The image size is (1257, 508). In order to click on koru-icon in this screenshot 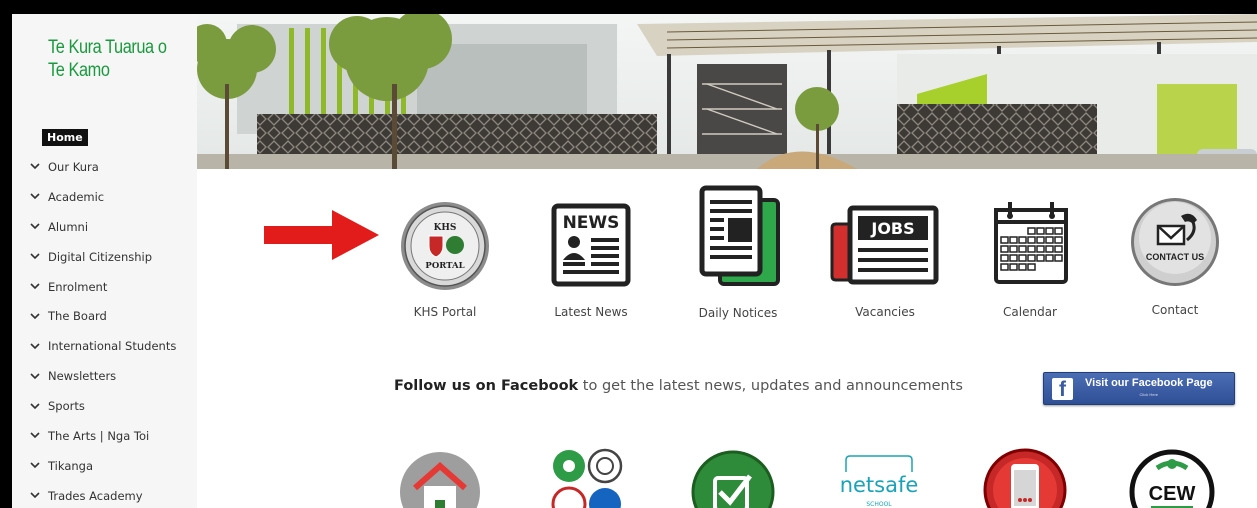, I will do `click(587, 478)`.